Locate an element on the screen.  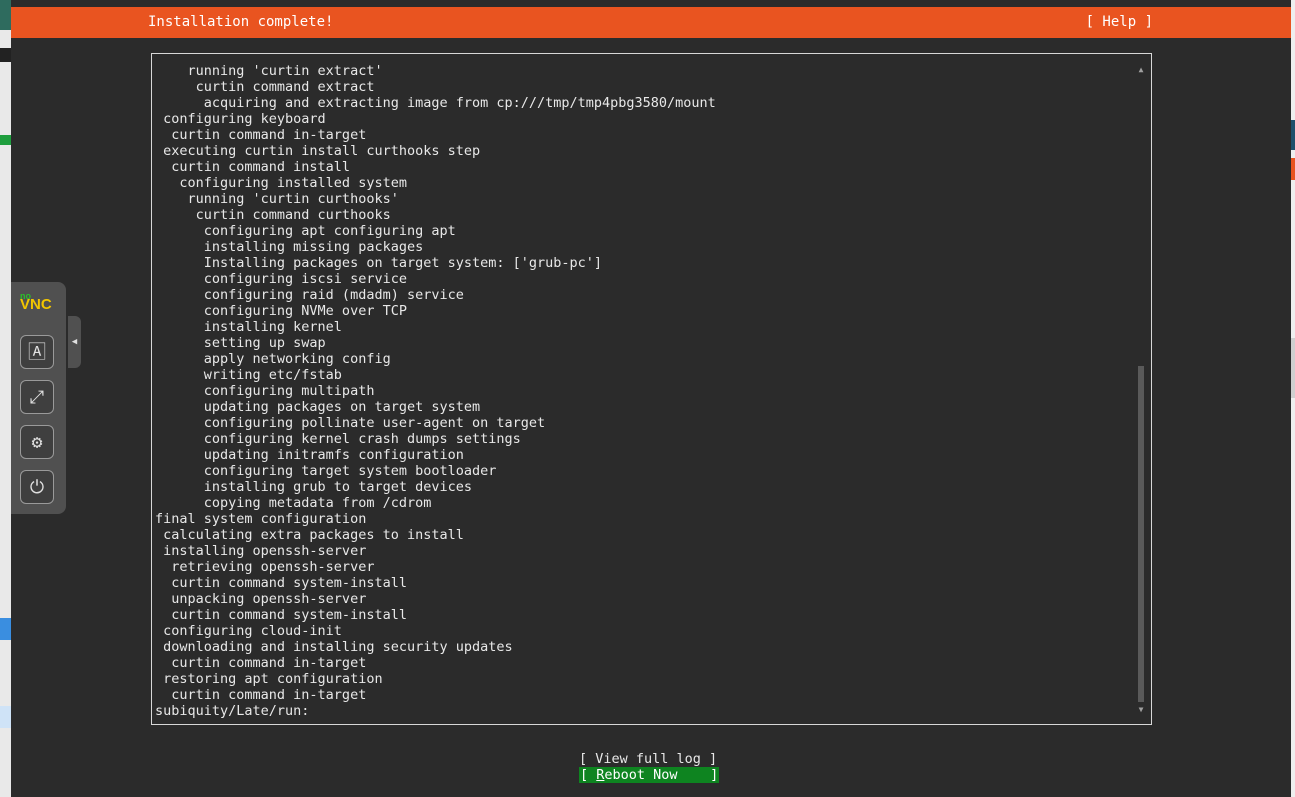
log-line: installing grub to target devices is located at coordinates (313, 487).